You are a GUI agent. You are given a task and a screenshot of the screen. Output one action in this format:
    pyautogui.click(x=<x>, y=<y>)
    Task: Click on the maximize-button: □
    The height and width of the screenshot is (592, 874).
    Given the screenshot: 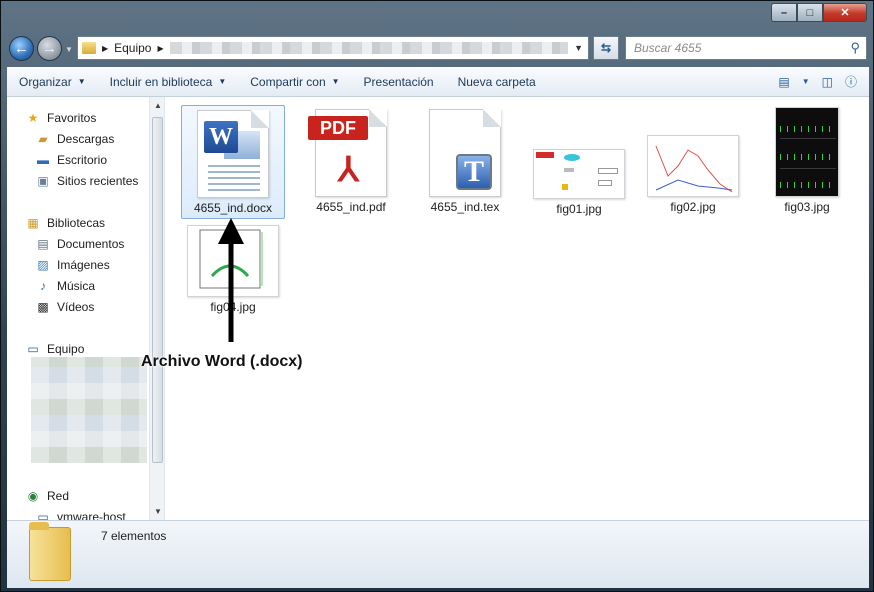 What is the action you would take?
    pyautogui.click(x=810, y=12)
    